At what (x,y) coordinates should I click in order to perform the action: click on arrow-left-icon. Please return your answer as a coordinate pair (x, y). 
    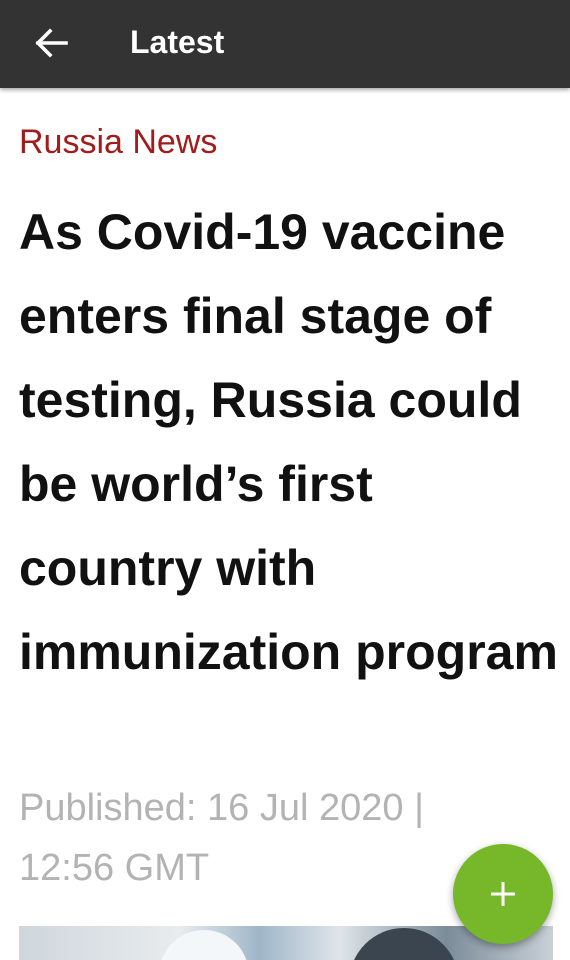
    Looking at the image, I should click on (51, 43).